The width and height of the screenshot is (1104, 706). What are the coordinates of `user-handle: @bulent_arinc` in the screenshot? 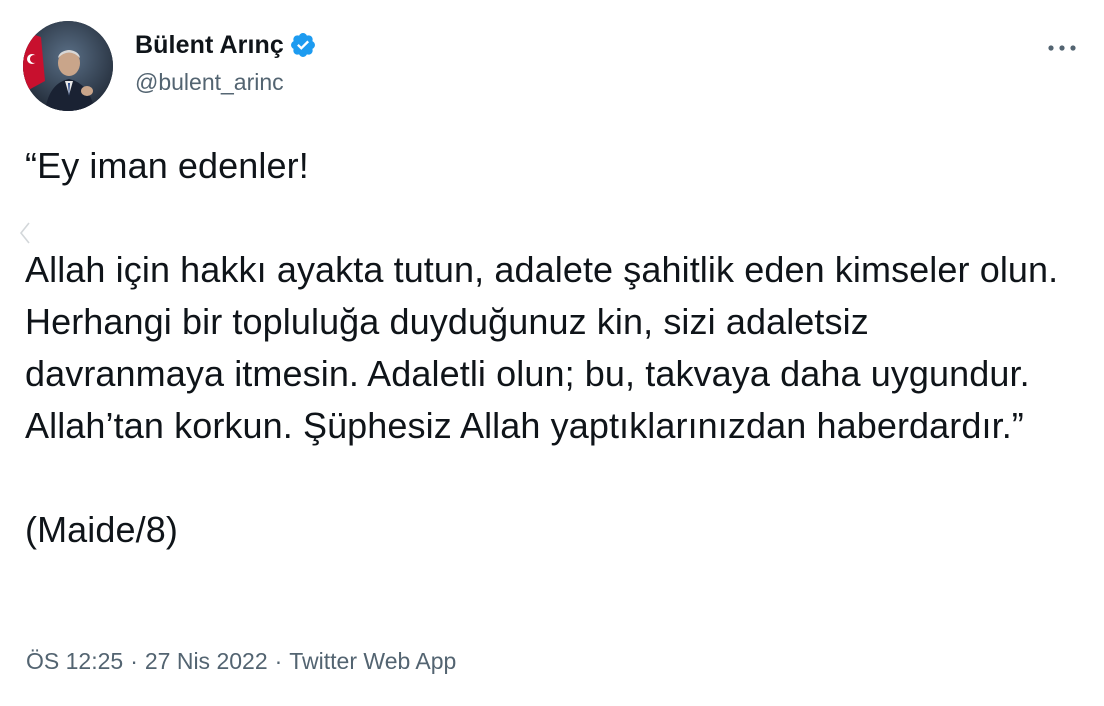 It's located at (226, 82).